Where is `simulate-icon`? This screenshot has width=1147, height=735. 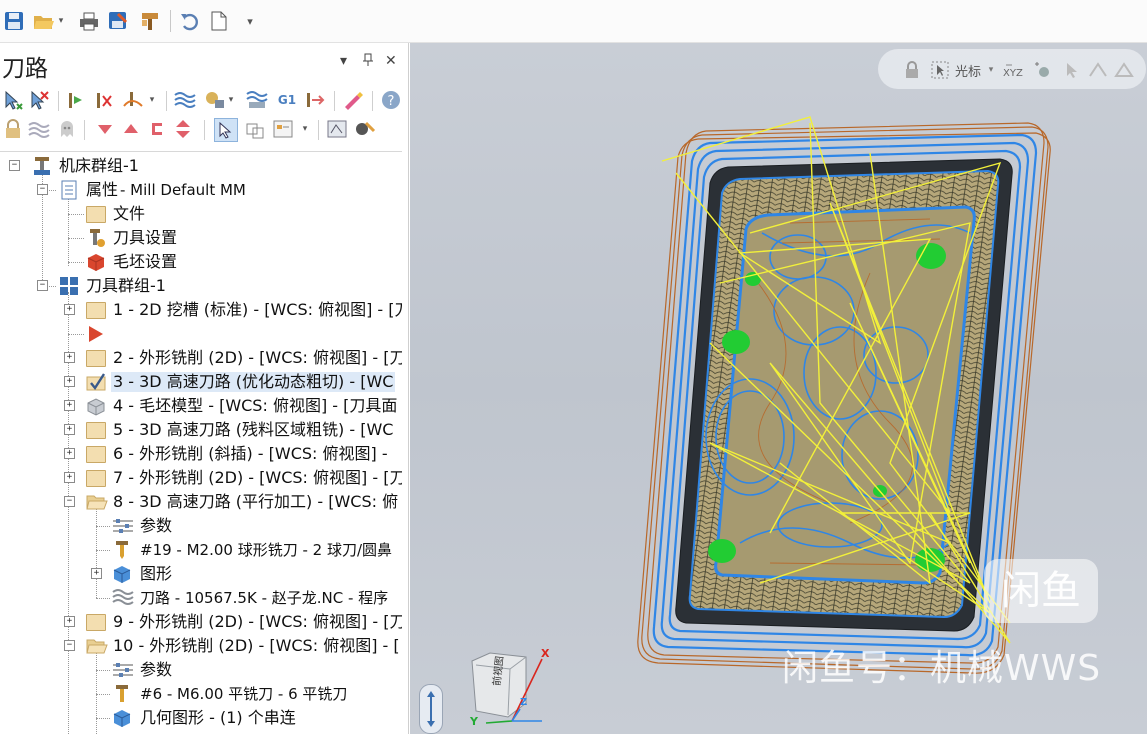
simulate-icon is located at coordinates (215, 100).